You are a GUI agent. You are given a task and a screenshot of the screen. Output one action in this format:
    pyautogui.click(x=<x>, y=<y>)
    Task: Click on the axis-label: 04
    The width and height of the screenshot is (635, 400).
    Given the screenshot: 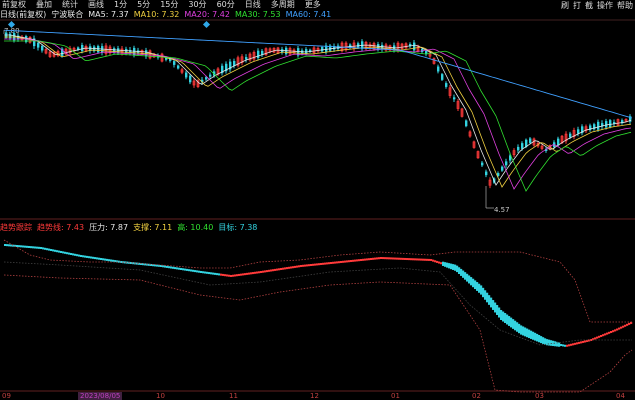 What is the action you would take?
    pyautogui.click(x=620, y=396)
    